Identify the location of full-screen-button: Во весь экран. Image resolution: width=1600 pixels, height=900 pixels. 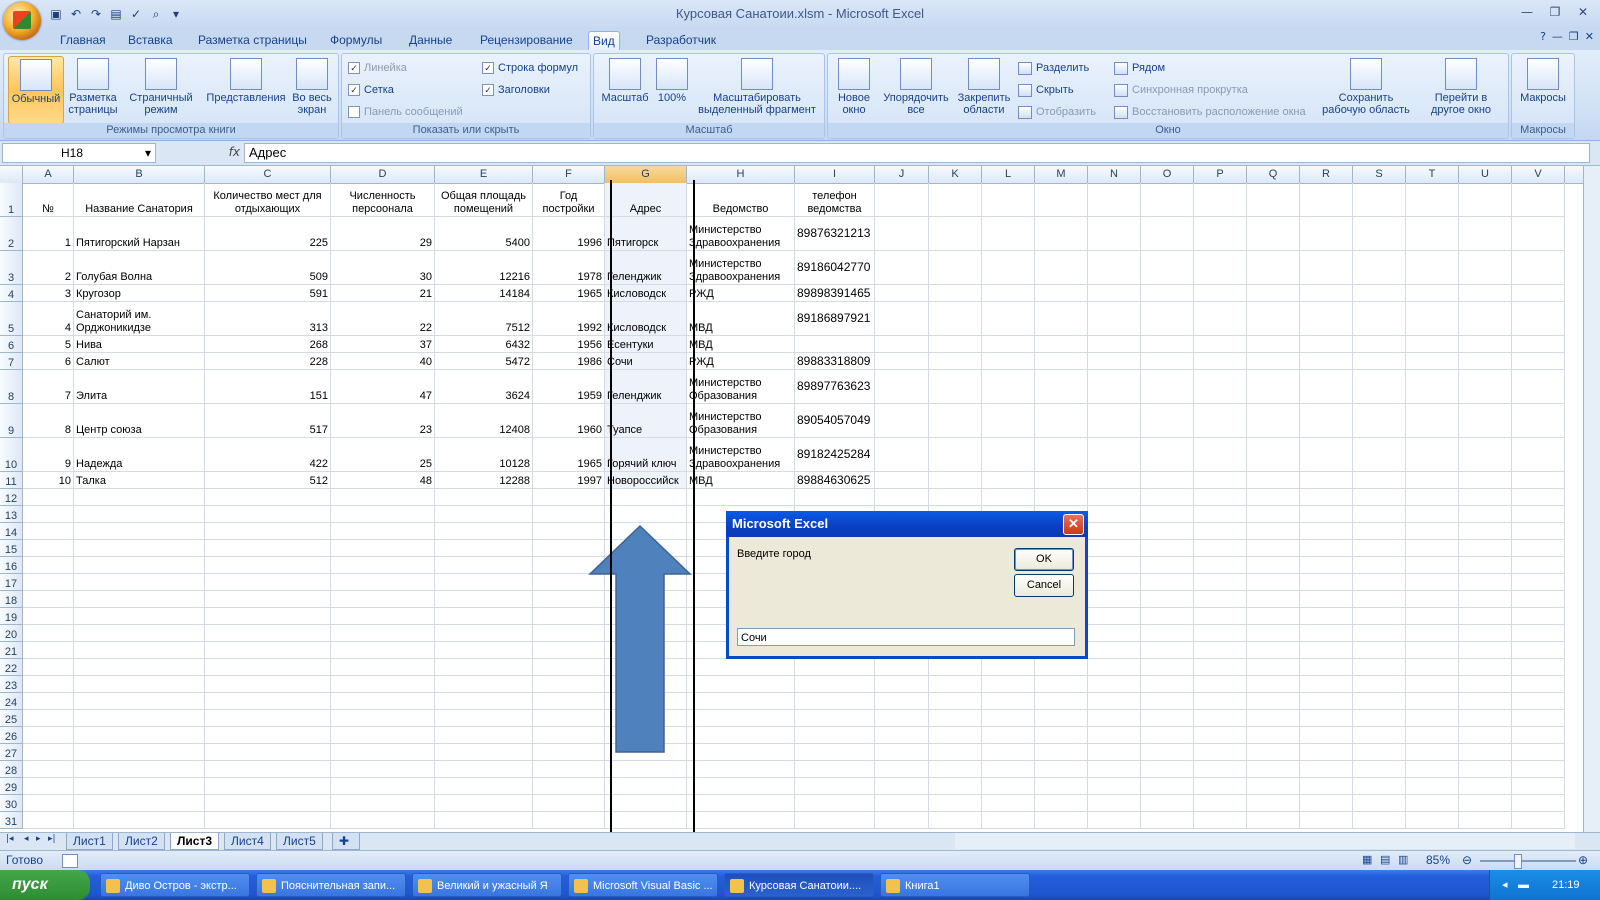
(312, 89).